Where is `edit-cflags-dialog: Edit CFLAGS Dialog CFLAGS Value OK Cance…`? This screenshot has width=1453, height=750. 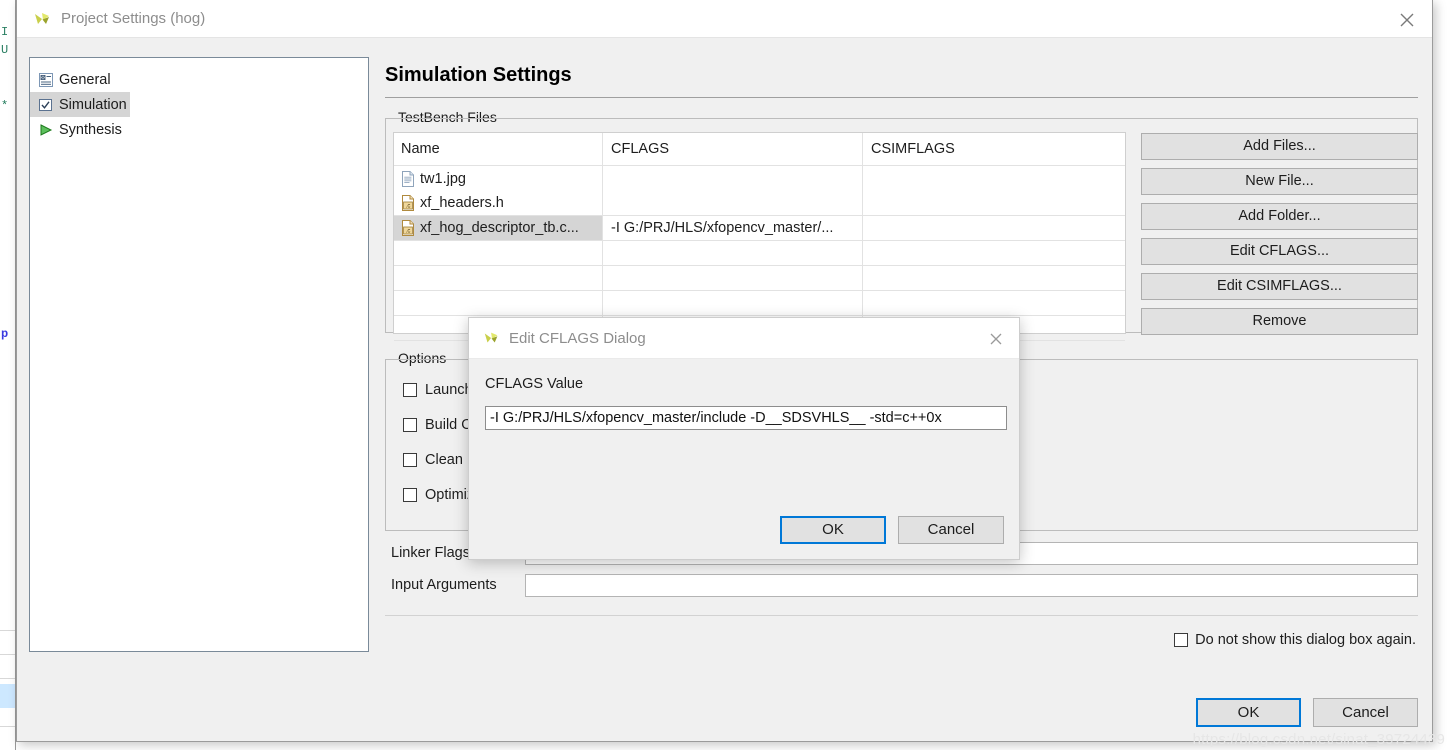 edit-cflags-dialog: Edit CFLAGS Dialog CFLAGS Value OK Cance… is located at coordinates (744, 438).